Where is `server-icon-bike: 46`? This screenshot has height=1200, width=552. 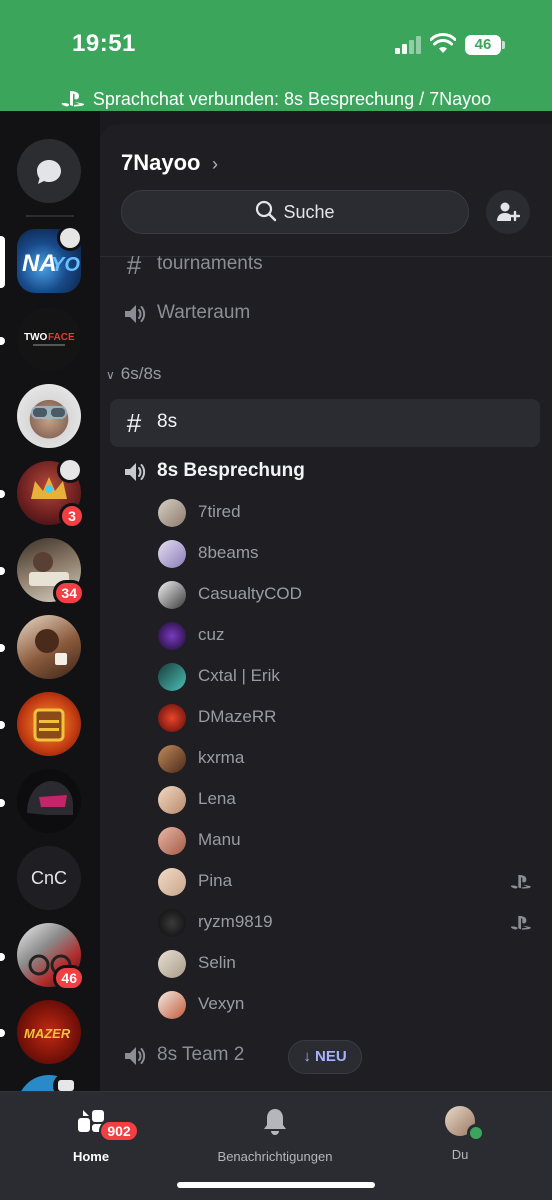
server-icon-bike: 46 is located at coordinates (51, 957).